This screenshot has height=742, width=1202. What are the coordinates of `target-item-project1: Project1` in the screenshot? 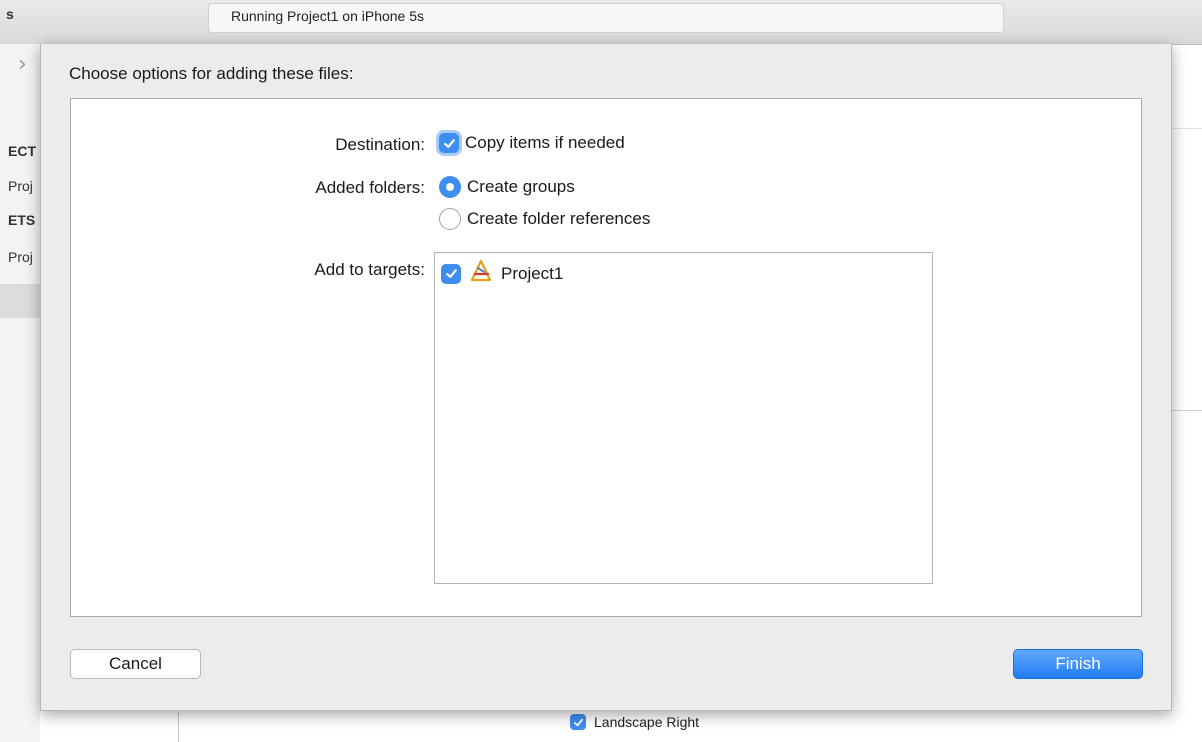 It's located at (502, 273).